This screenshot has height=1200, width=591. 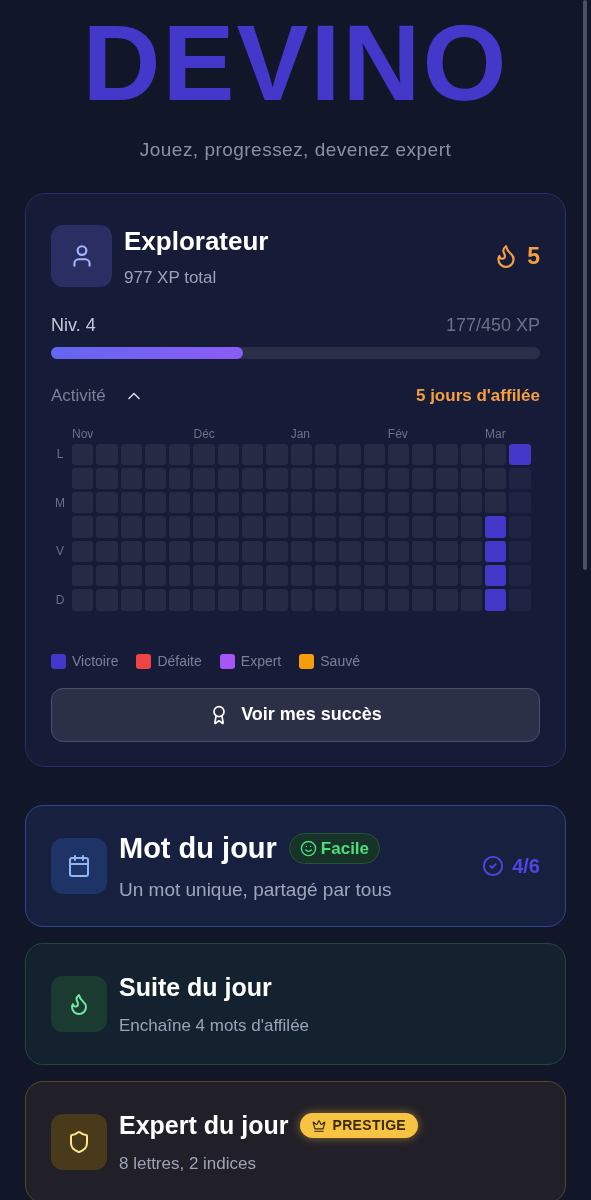 I want to click on legend-label: Victoire, so click(x=95, y=661).